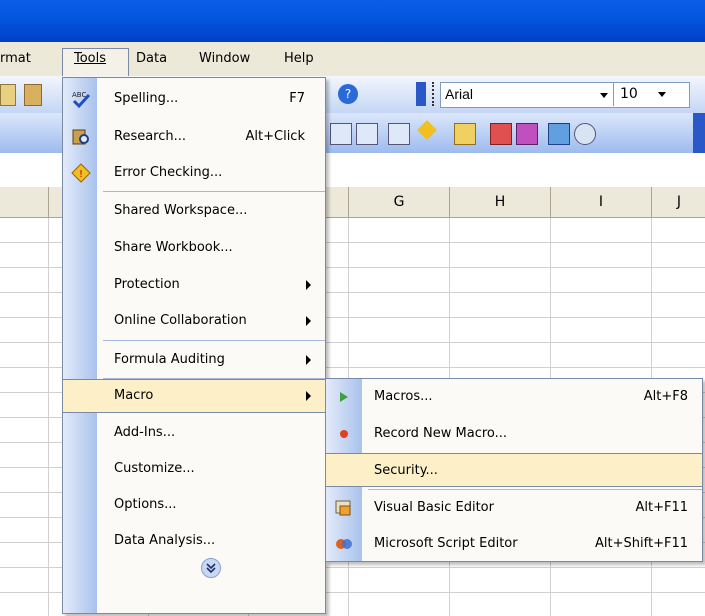 The height and width of the screenshot is (616, 705). I want to click on menu-window: Window, so click(224, 58).